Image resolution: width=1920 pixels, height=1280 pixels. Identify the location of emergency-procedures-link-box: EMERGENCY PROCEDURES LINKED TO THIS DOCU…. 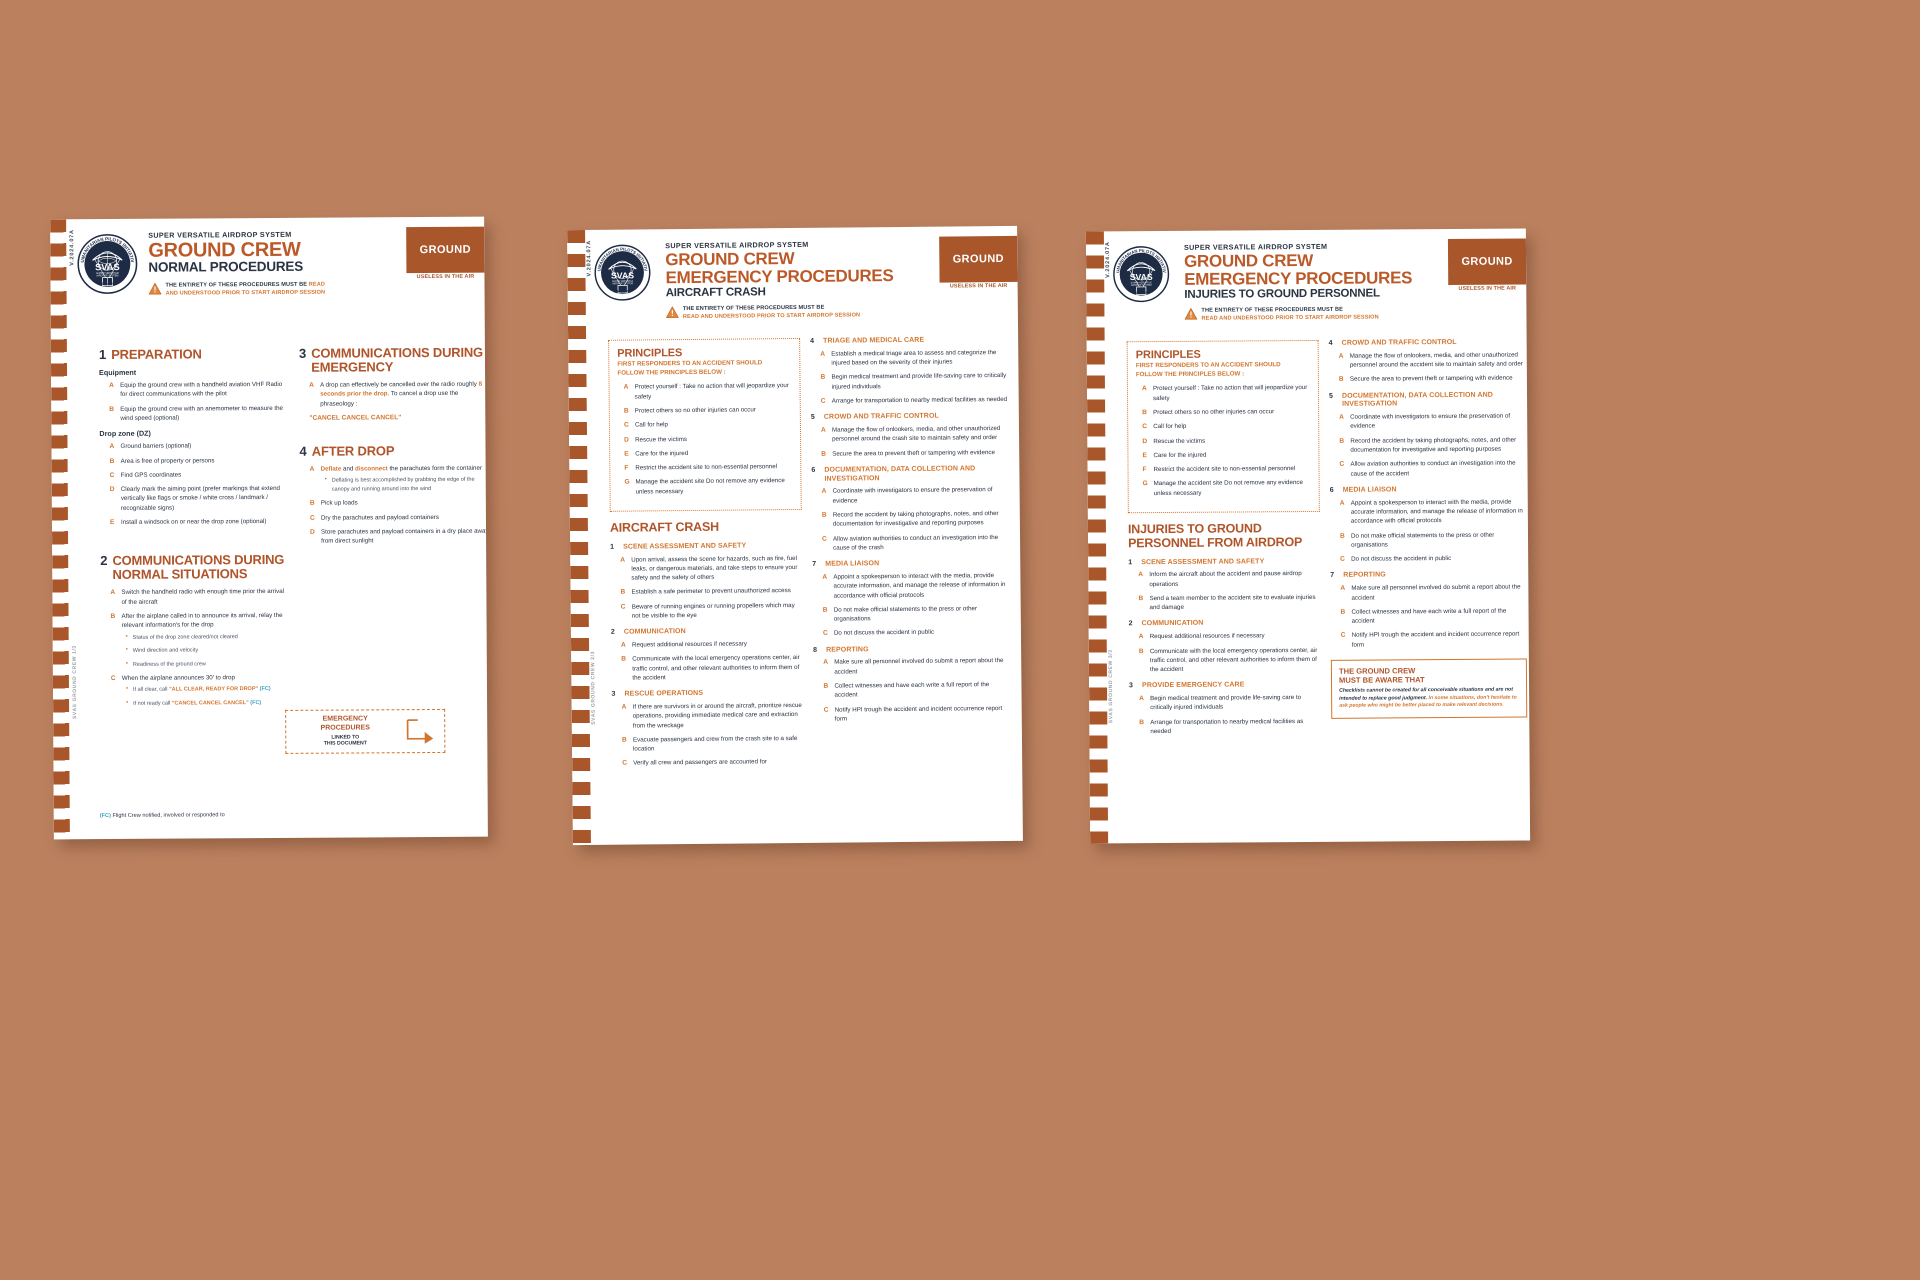
(365, 731).